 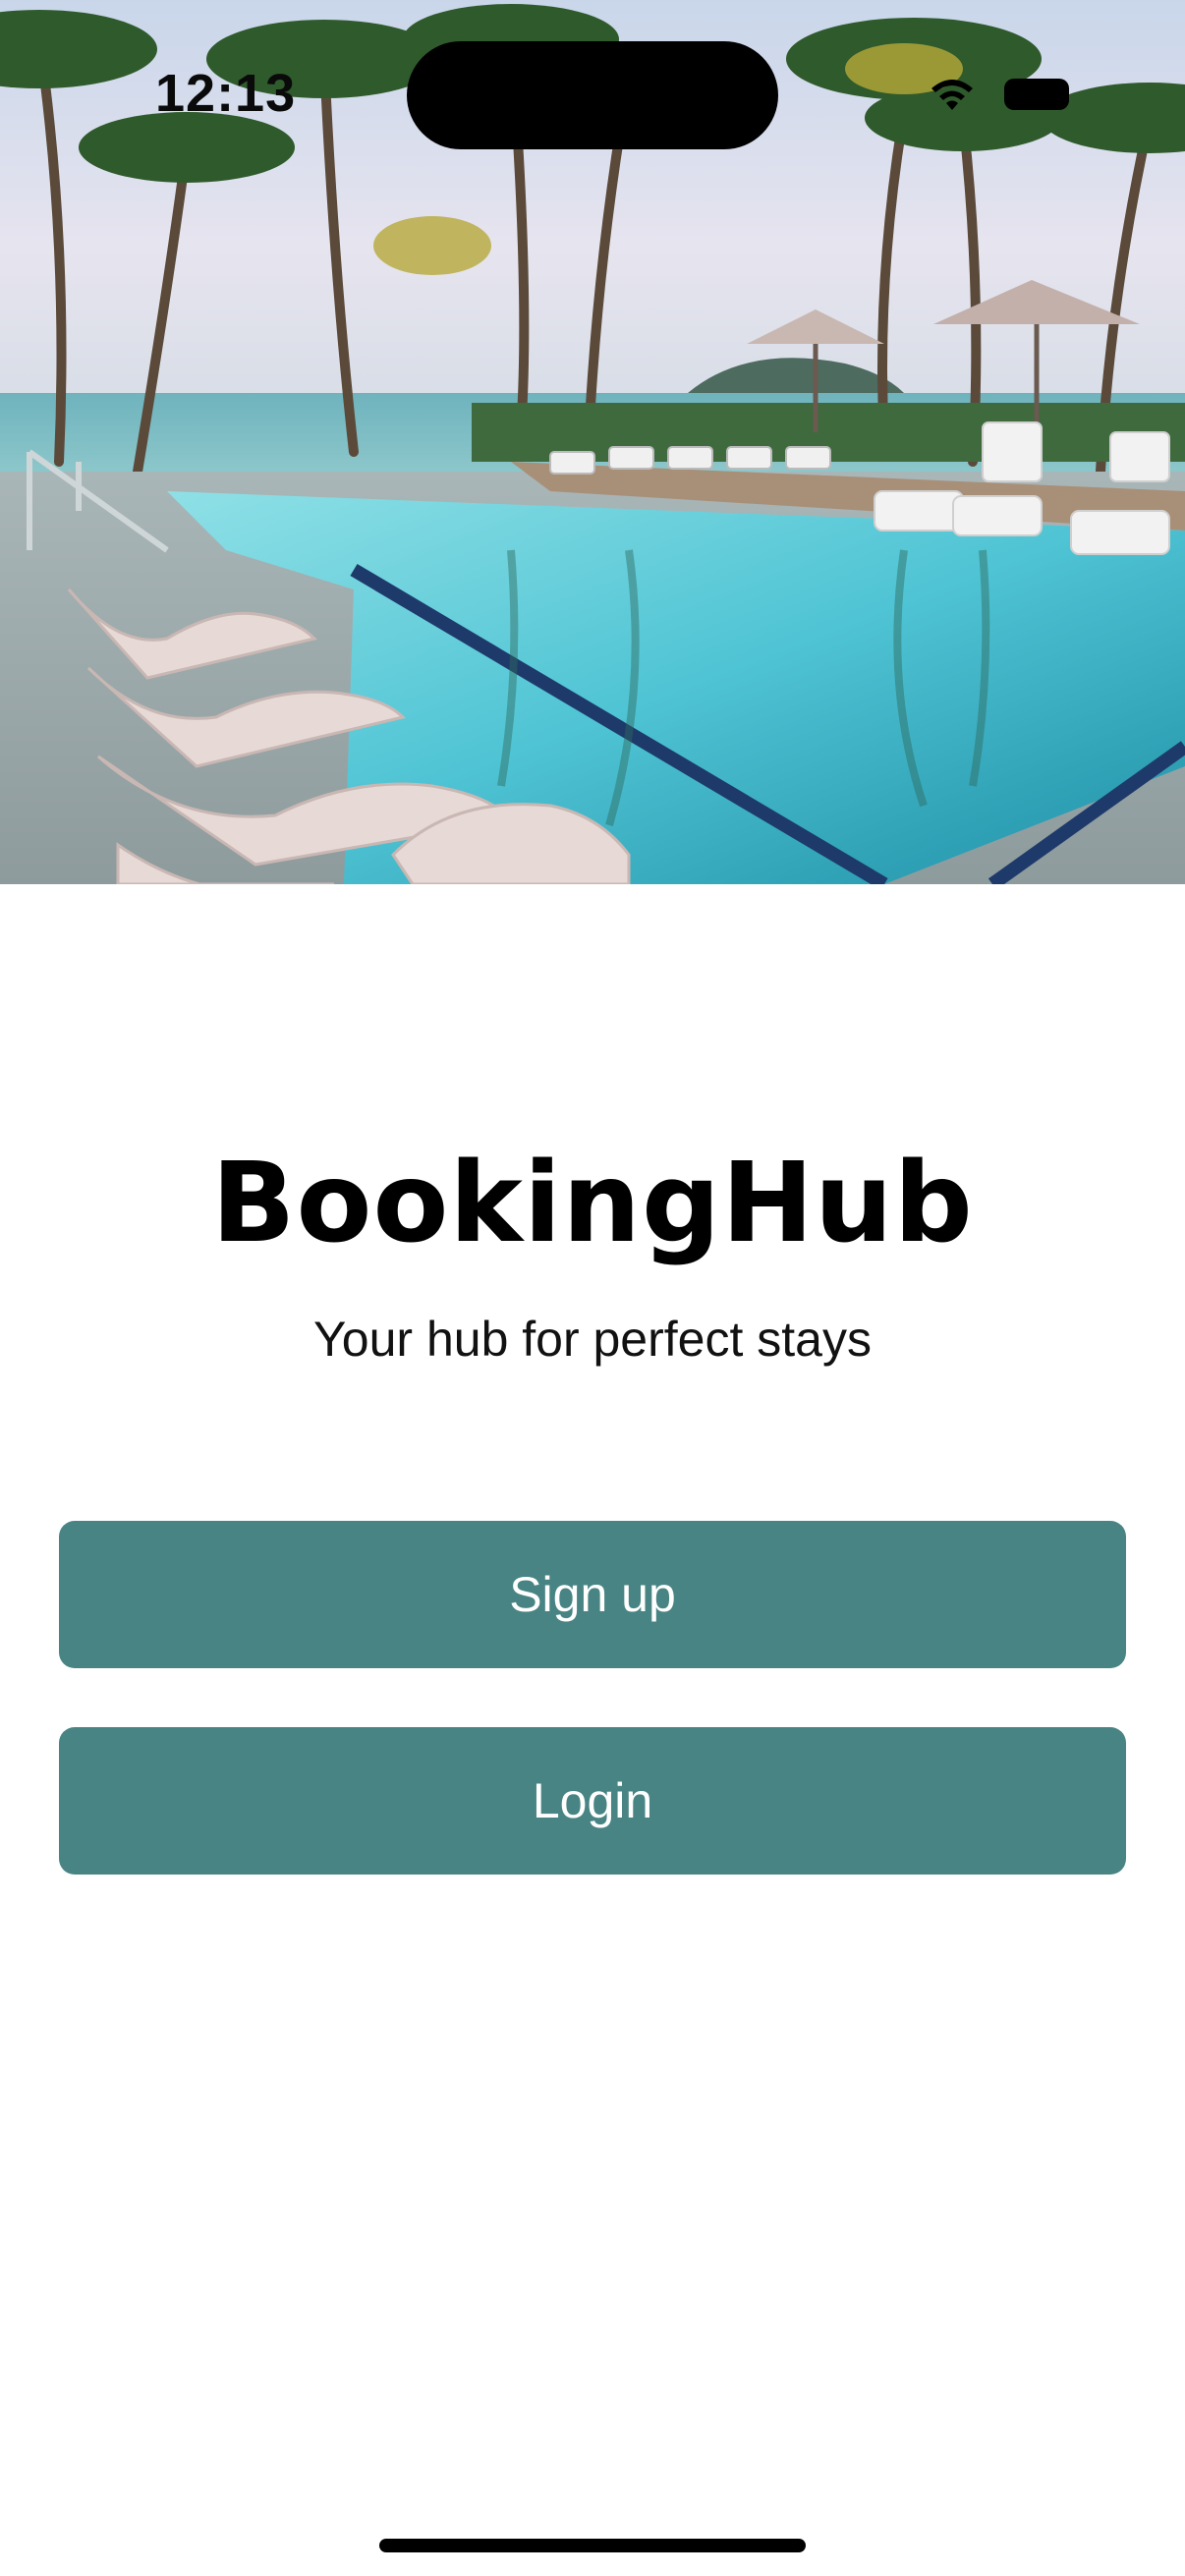 I want to click on login-button: Login, so click(x=592, y=1801).